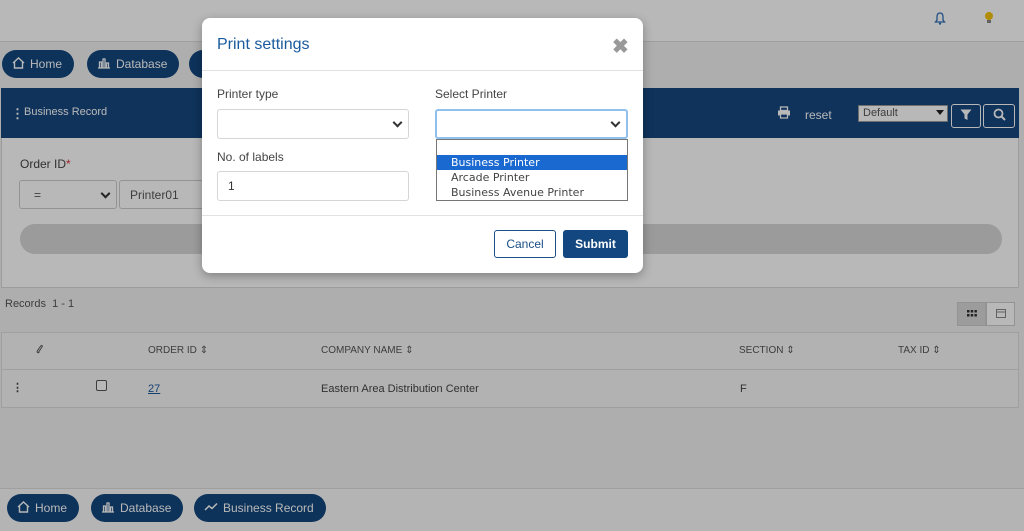  I want to click on labels-count-label: No. of labels, so click(250, 157).